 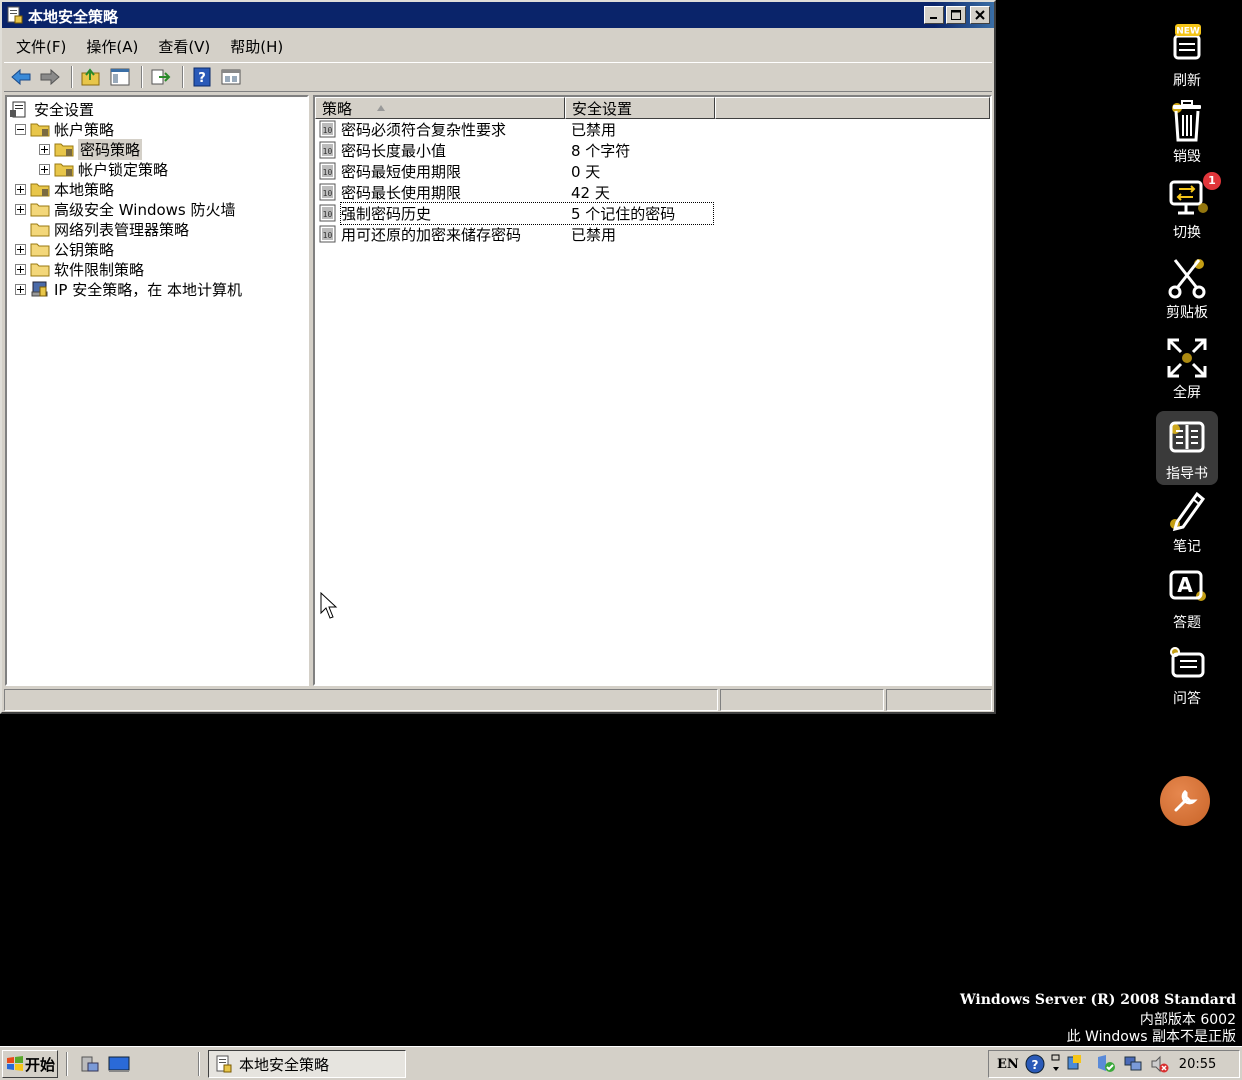 What do you see at coordinates (91, 77) in the screenshot?
I see `up-folder-icon` at bounding box center [91, 77].